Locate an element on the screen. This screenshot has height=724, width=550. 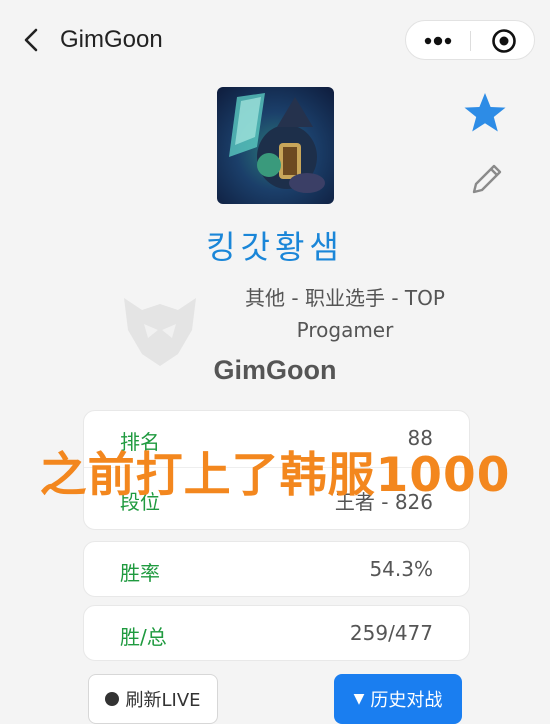
stat-value: 54.3% is located at coordinates (401, 569).